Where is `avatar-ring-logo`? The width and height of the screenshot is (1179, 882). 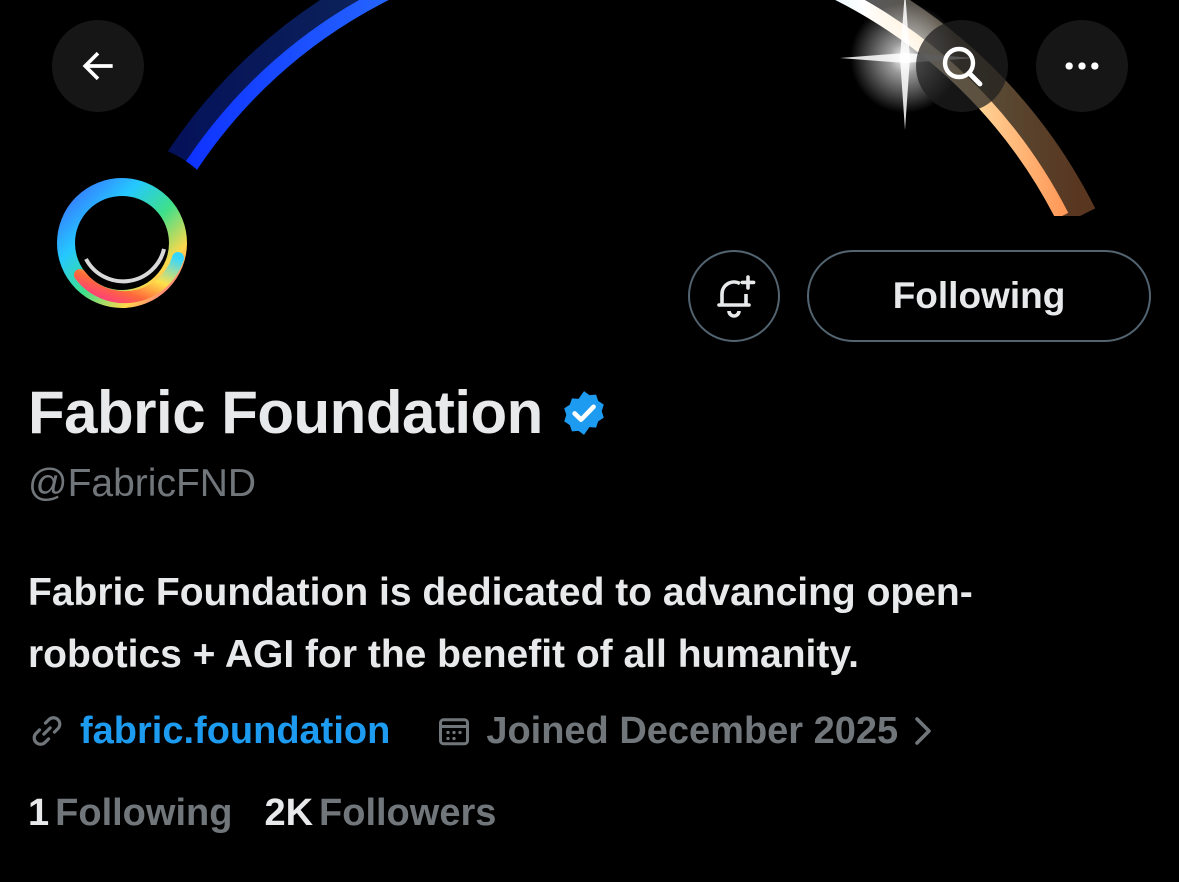 avatar-ring-logo is located at coordinates (122, 243).